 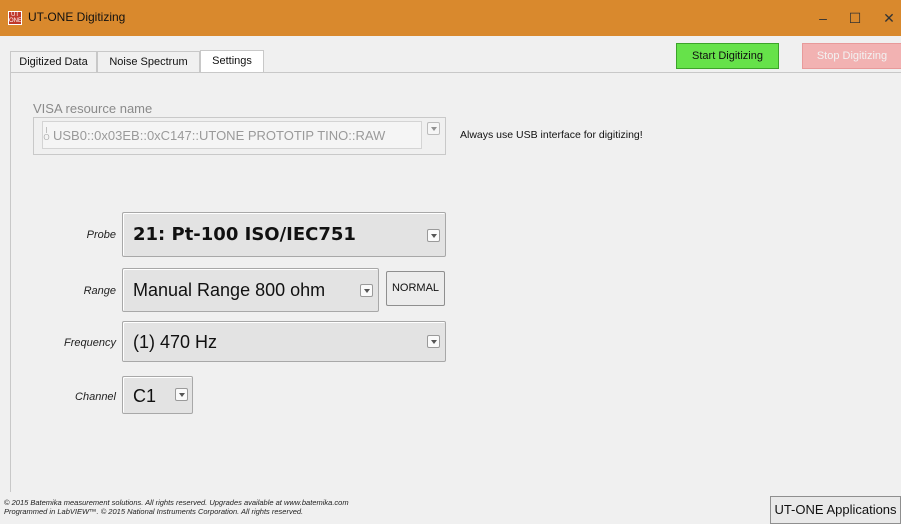 What do you see at coordinates (90, 343) in the screenshot?
I see `frequency-label: Frequency` at bounding box center [90, 343].